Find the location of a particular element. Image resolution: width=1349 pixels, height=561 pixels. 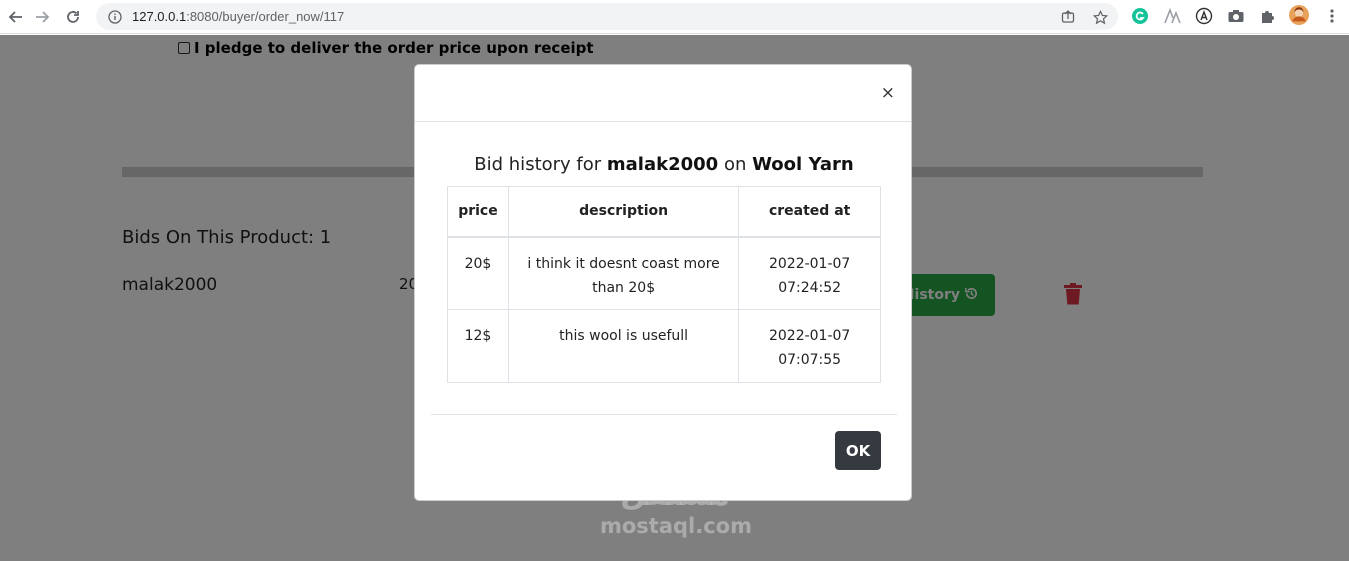

table-header-row: price description created at is located at coordinates (664, 212).